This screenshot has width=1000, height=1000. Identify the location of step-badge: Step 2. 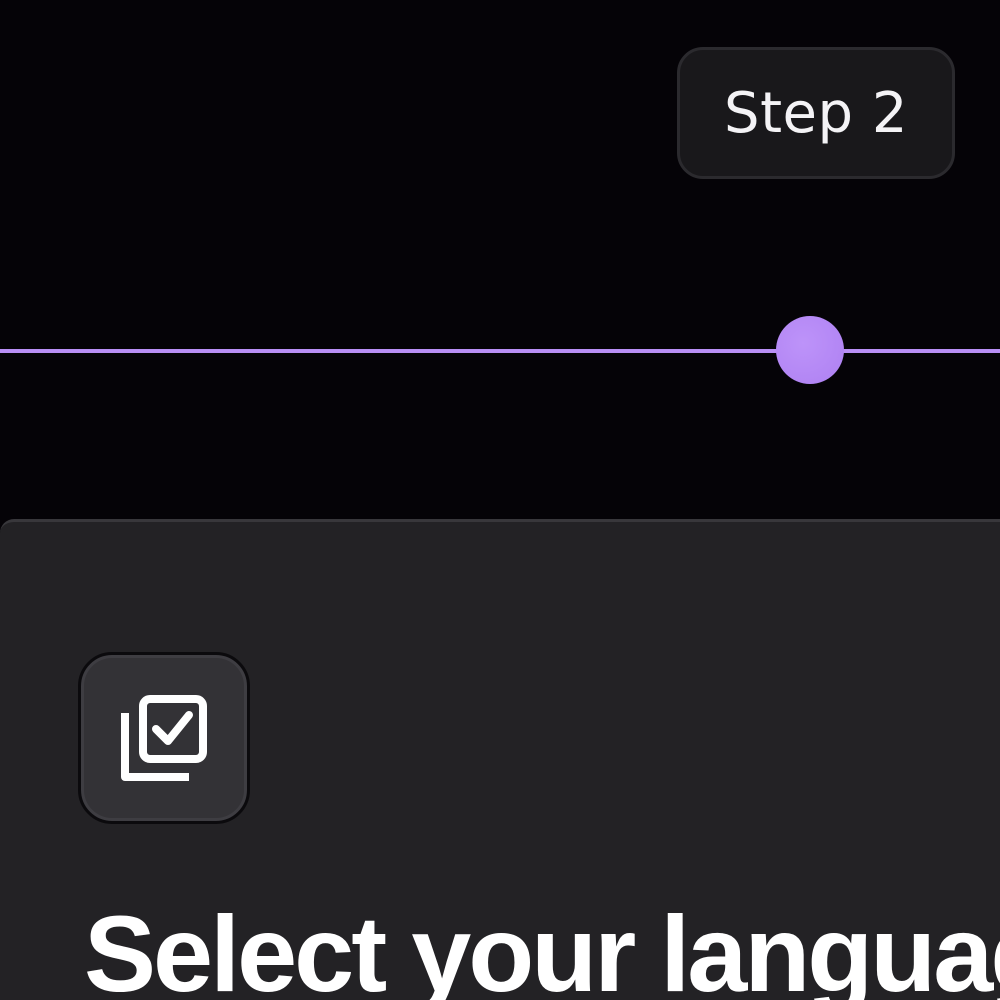
(816, 113).